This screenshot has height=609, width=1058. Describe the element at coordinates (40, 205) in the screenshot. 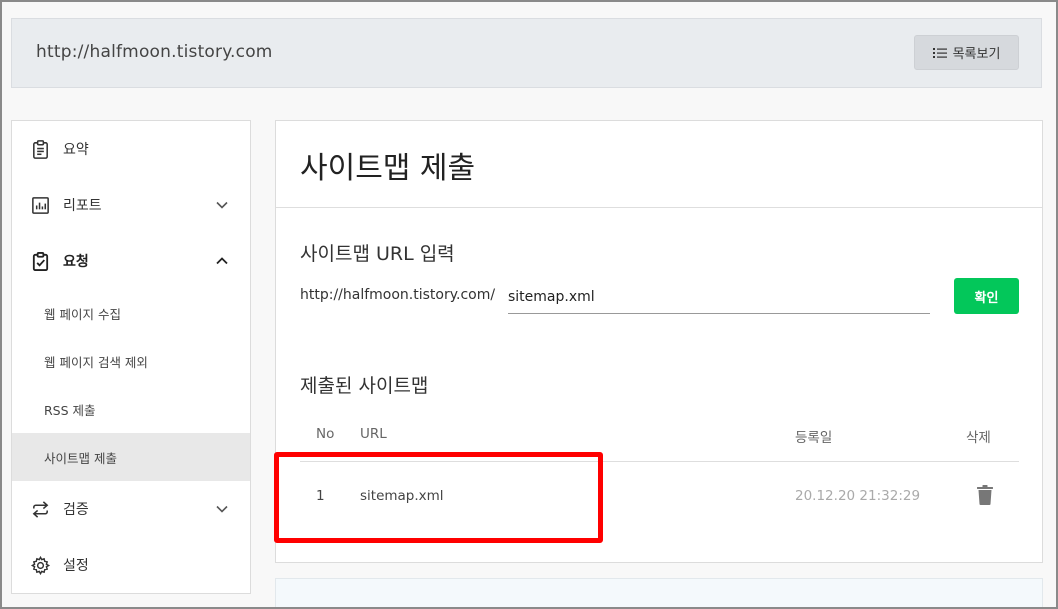

I see `chart-icon` at that location.